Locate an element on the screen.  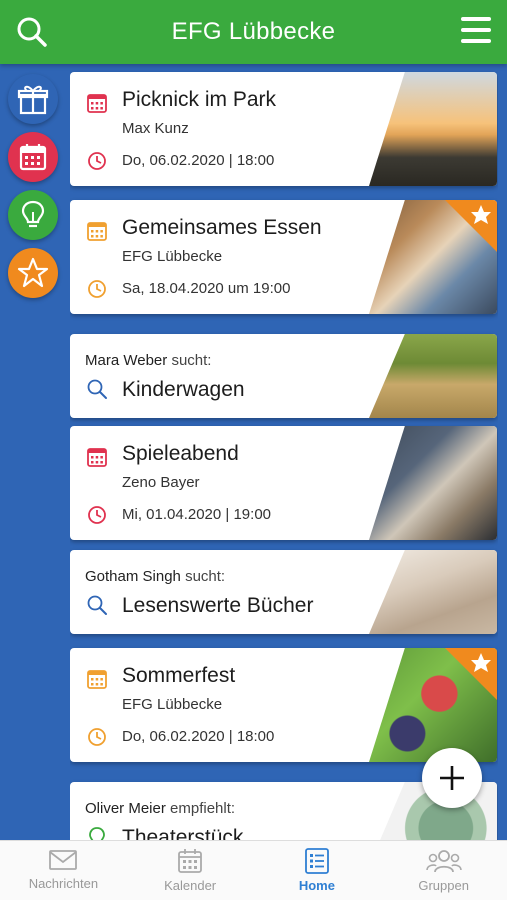
event-title: Spieleabend is located at coordinates (180, 453).